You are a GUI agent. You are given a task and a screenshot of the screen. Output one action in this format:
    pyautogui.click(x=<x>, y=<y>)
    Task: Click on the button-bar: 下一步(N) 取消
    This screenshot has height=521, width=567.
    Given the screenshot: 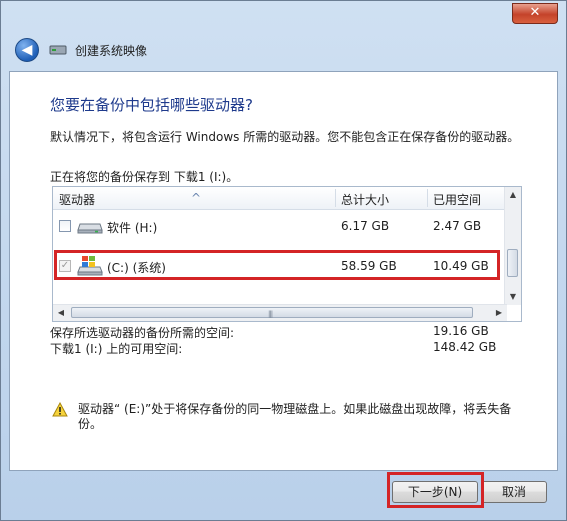 What is the action you would take?
    pyautogui.click(x=283, y=493)
    